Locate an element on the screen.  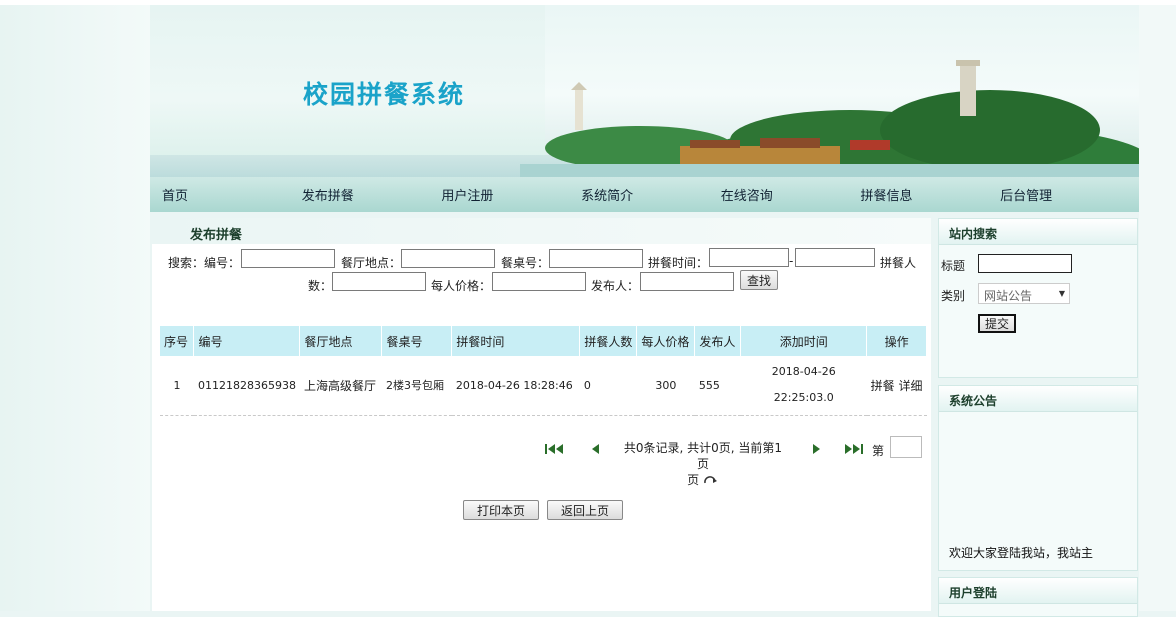
sidebar-submit-button: 提交 is located at coordinates (997, 323).